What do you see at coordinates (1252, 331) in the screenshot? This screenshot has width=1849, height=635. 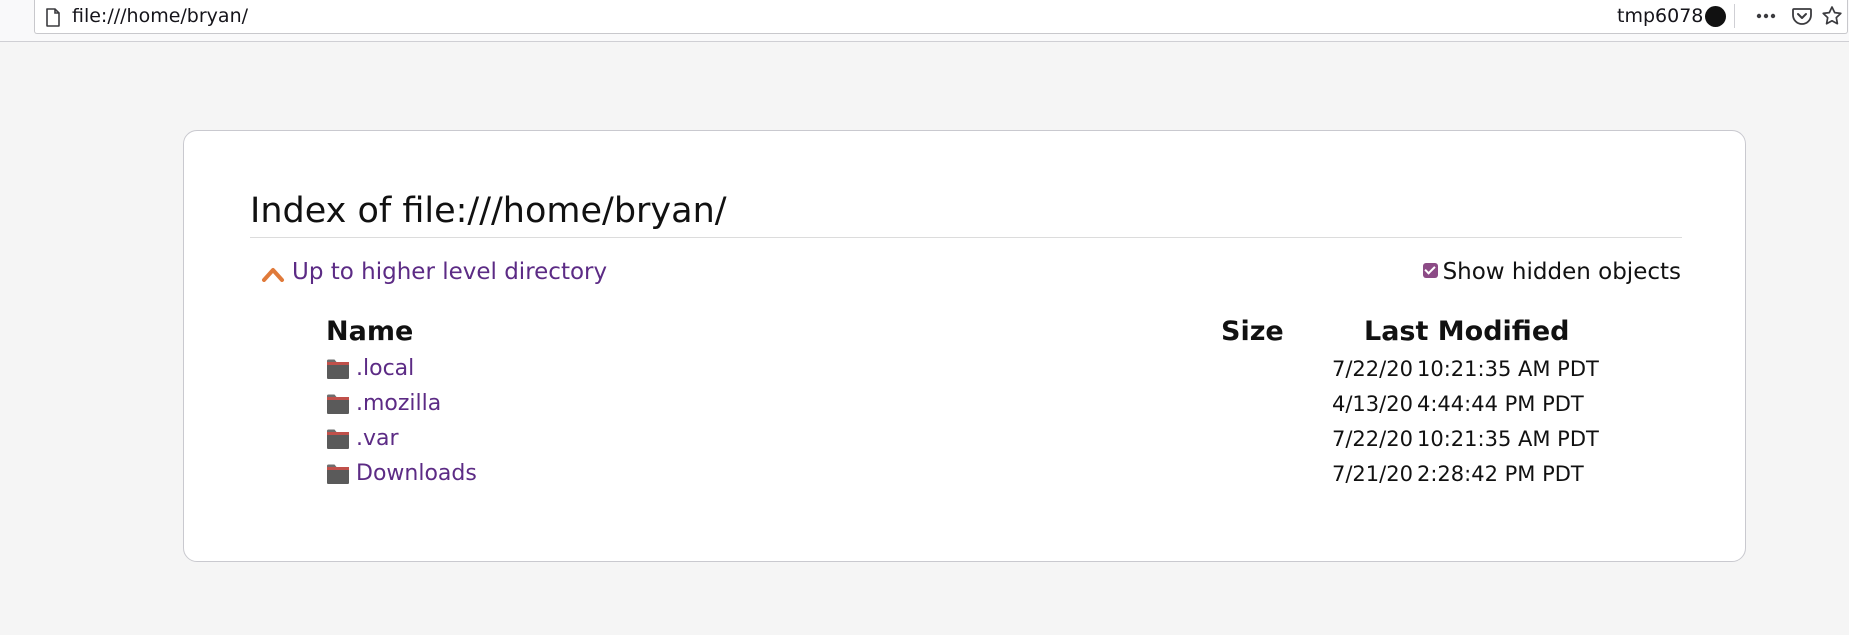 I see `column-header-size: Size` at bounding box center [1252, 331].